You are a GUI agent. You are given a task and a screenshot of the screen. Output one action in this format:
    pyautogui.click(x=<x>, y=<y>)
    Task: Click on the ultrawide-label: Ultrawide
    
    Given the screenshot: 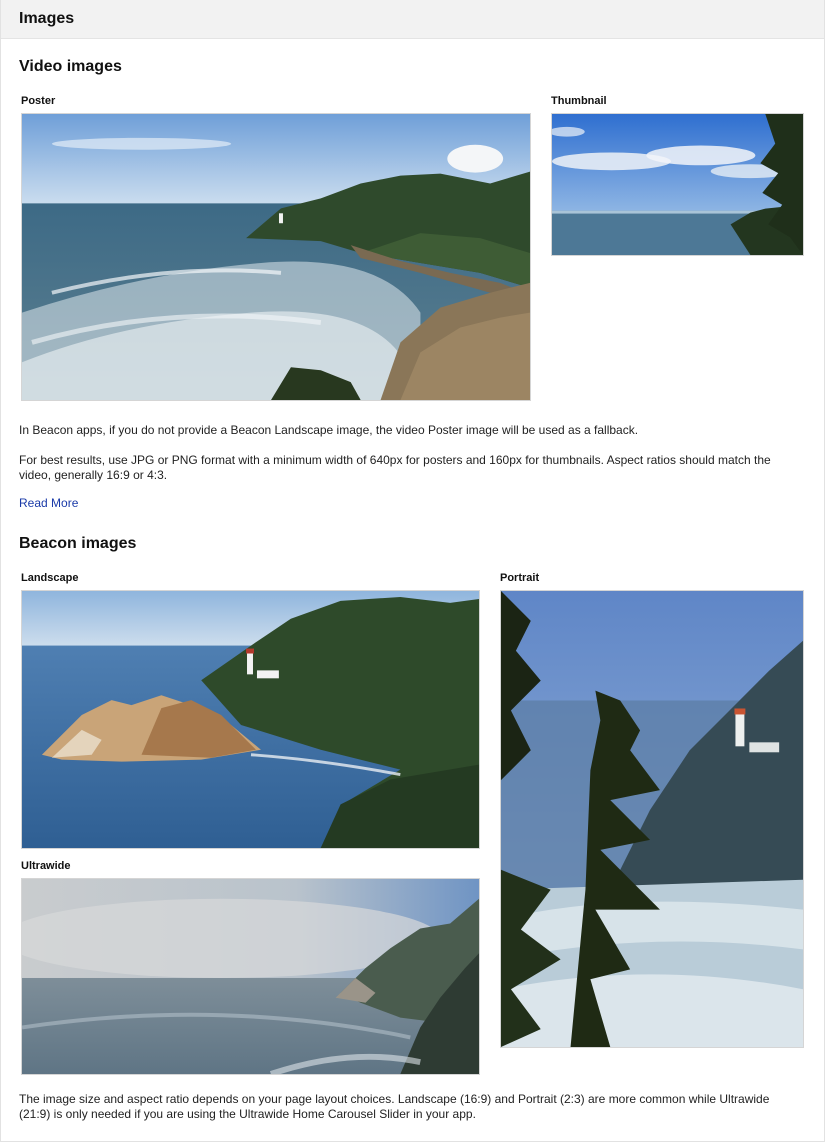 What is the action you would take?
    pyautogui.click(x=46, y=866)
    